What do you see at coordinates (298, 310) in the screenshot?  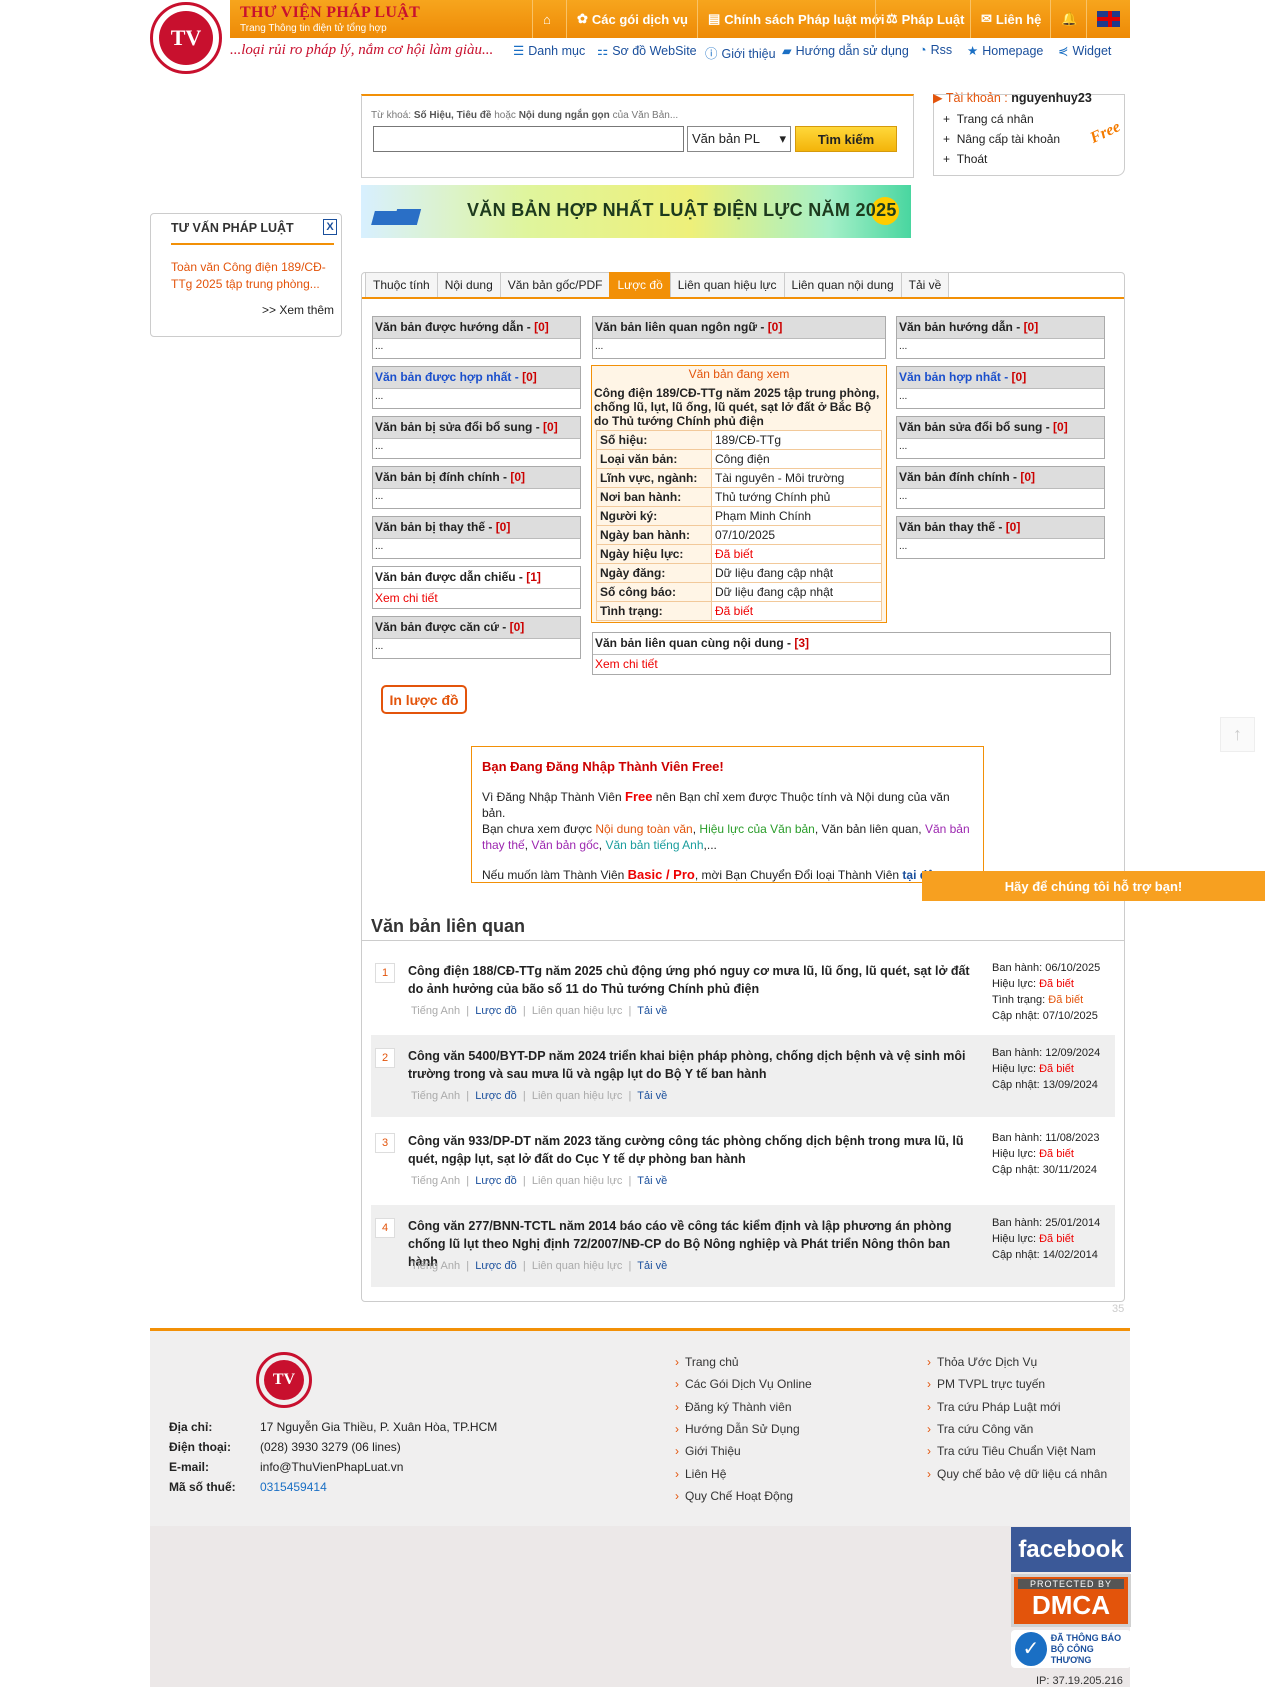 I see `see-more-link: >> Xem thêm` at bounding box center [298, 310].